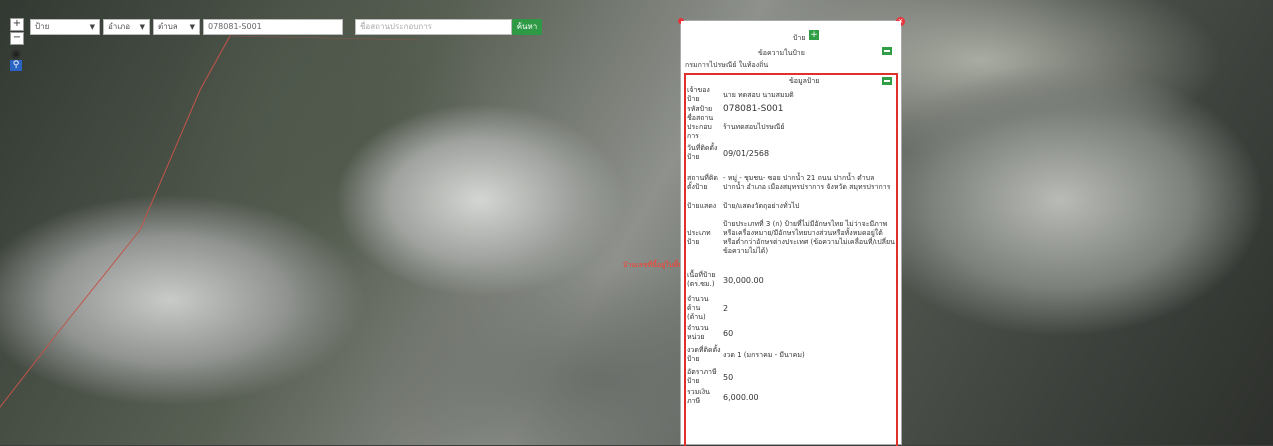 This screenshot has width=1273, height=446. I want to click on row-value: 078081-S001, so click(753, 108).